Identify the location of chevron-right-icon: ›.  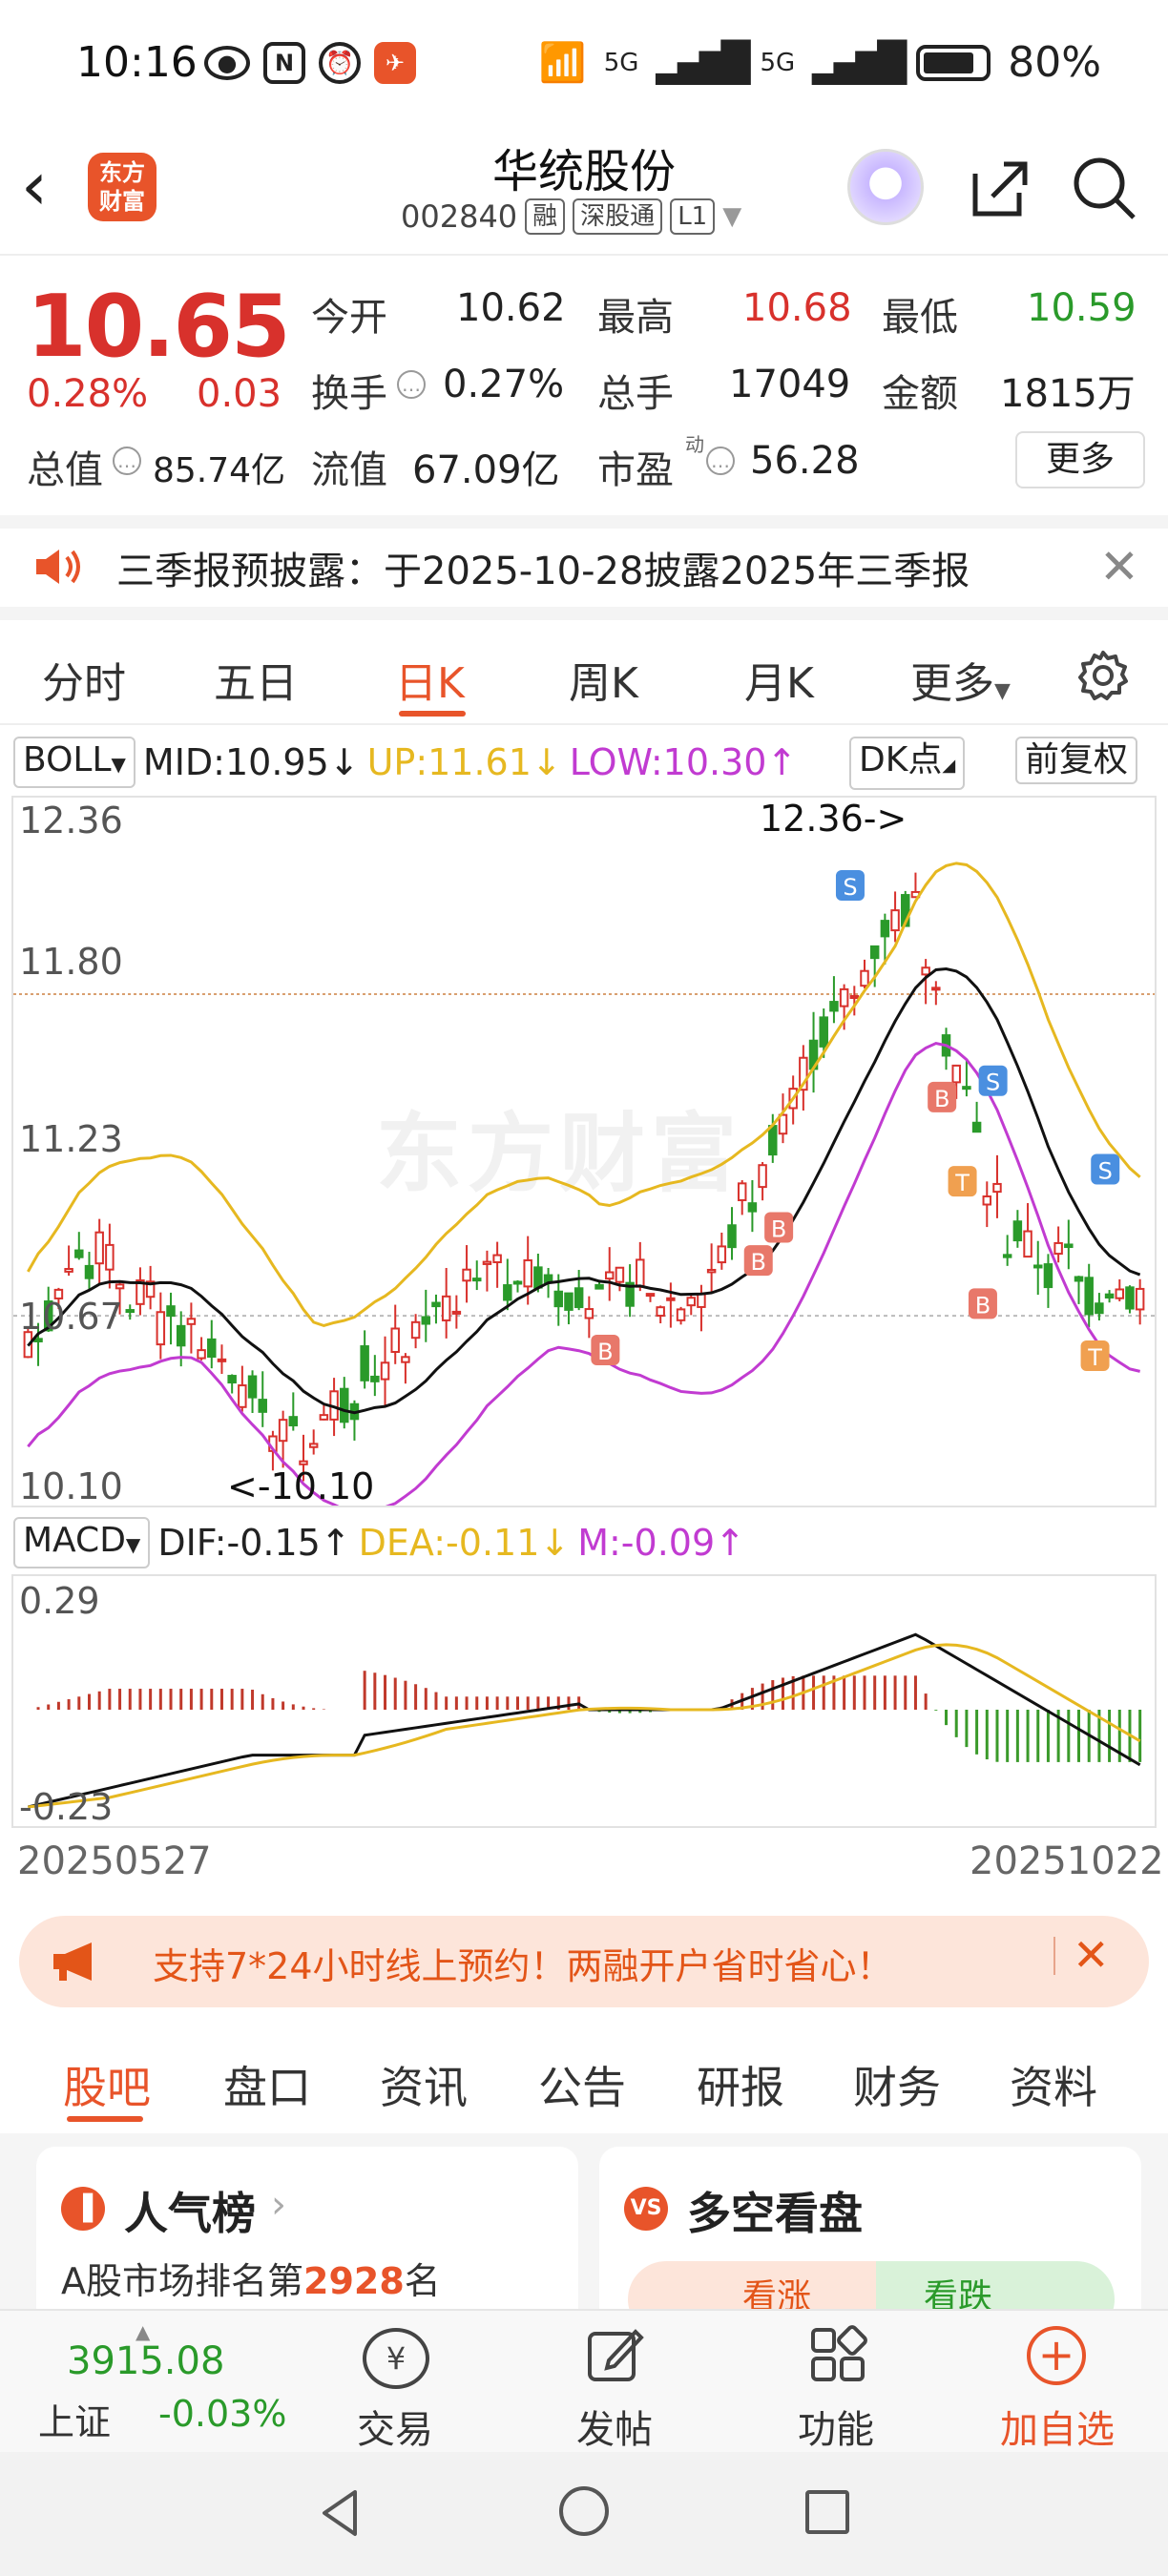
(278, 2205).